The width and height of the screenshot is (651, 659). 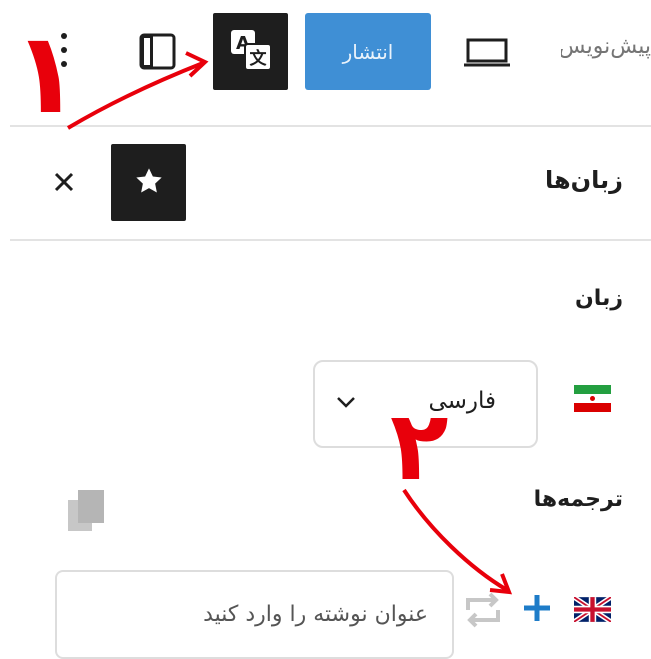 I want to click on toolbar-divider, so click(x=330, y=126).